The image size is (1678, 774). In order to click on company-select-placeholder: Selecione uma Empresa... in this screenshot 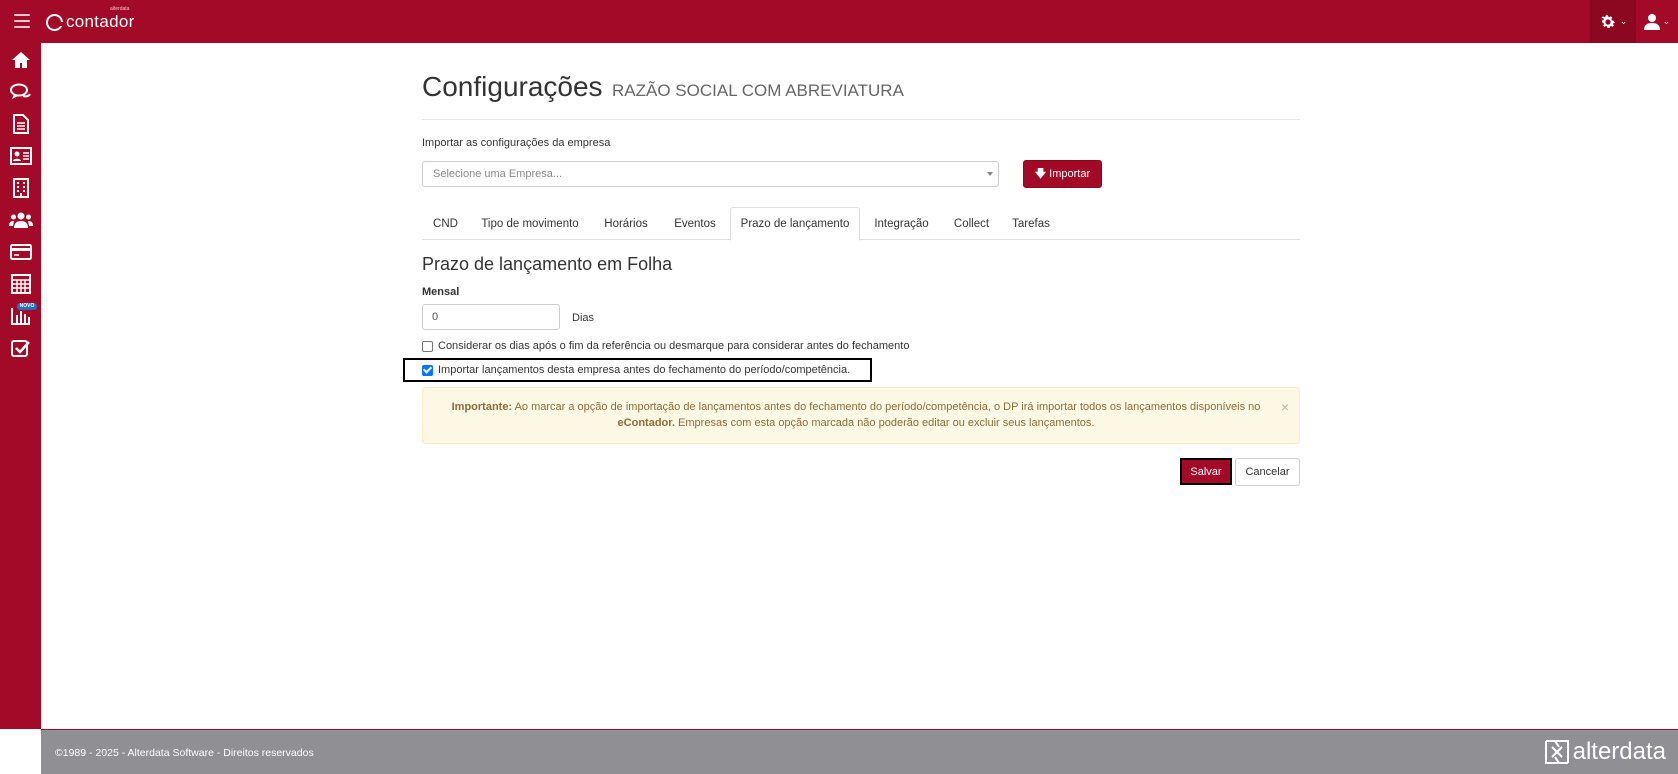, I will do `click(498, 174)`.